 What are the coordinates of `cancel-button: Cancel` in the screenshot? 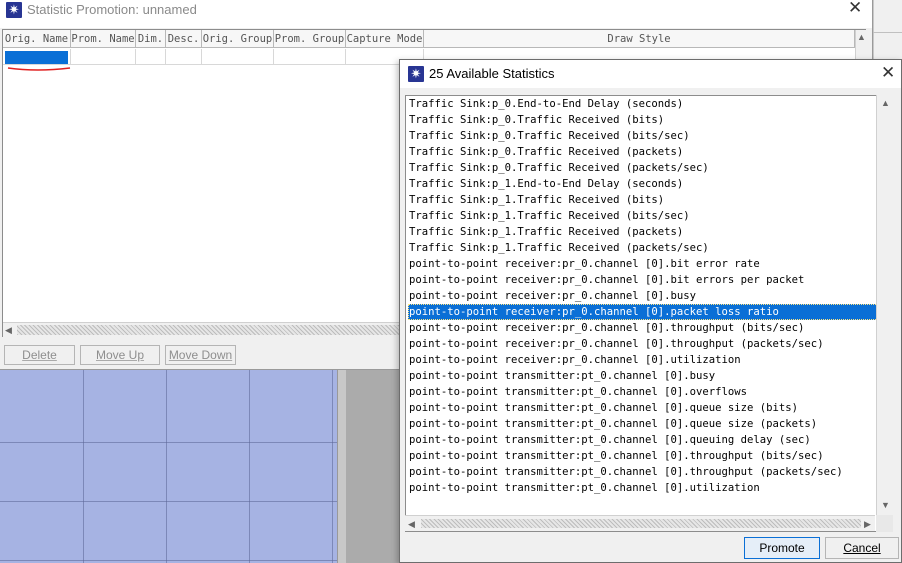 It's located at (862, 548).